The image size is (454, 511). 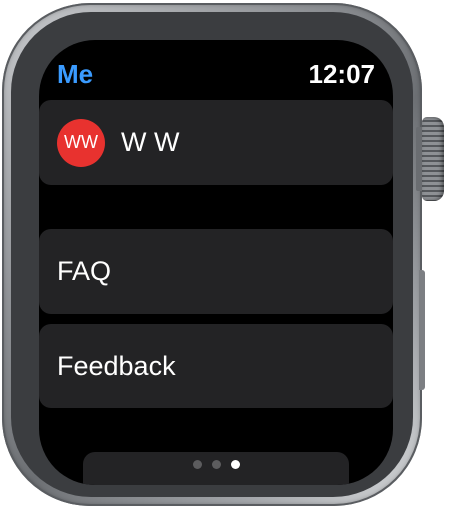 What do you see at coordinates (75, 74) in the screenshot?
I see `page-title: Me` at bounding box center [75, 74].